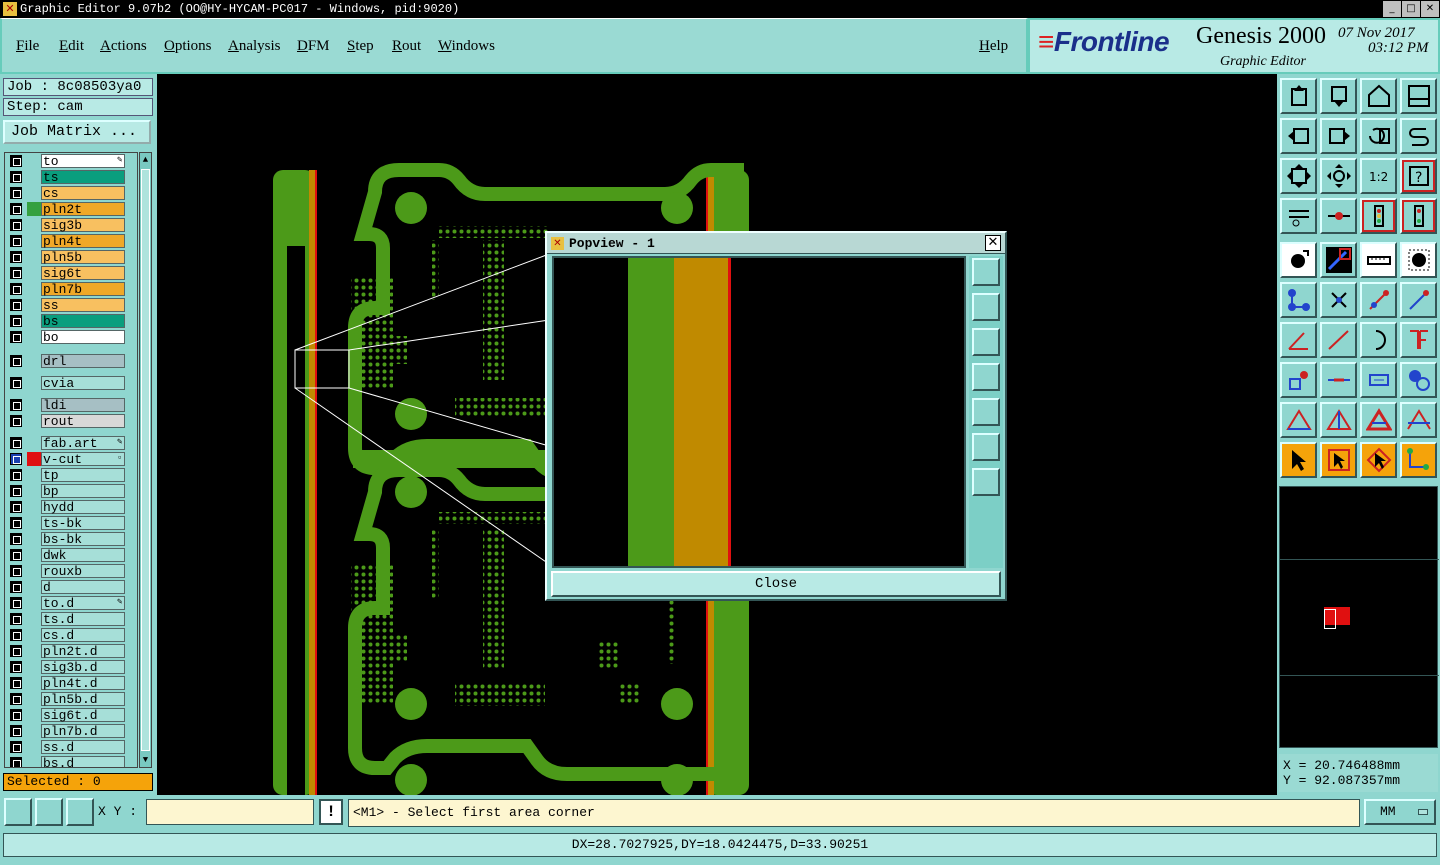 This screenshot has height=865, width=1440. What do you see at coordinates (1298, 380) in the screenshot?
I see `pad-to-line-icon` at bounding box center [1298, 380].